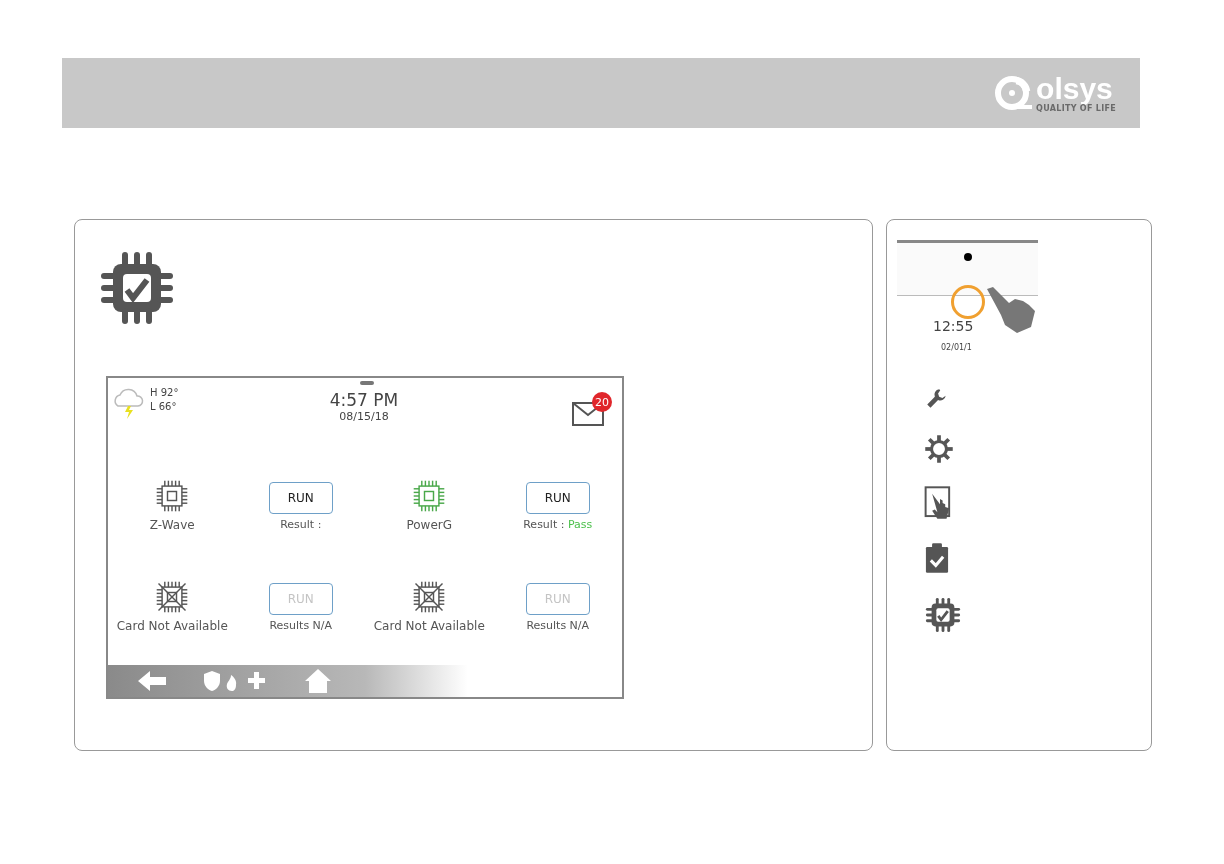  Describe the element at coordinates (943, 615) in the screenshot. I see `chip-check-icon` at that location.